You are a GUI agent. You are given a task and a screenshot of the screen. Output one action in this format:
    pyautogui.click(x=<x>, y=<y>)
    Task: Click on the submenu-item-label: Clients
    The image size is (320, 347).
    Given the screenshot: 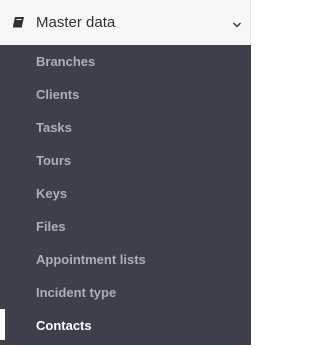 What is the action you would take?
    pyautogui.click(x=58, y=94)
    